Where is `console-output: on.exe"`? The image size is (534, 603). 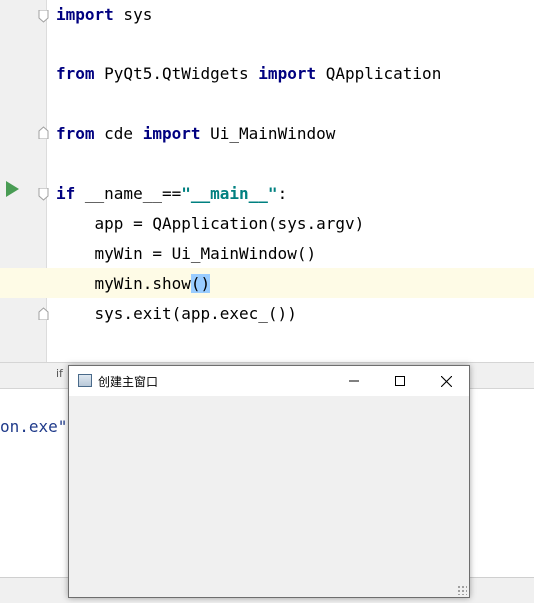 console-output: on.exe" is located at coordinates (34, 426).